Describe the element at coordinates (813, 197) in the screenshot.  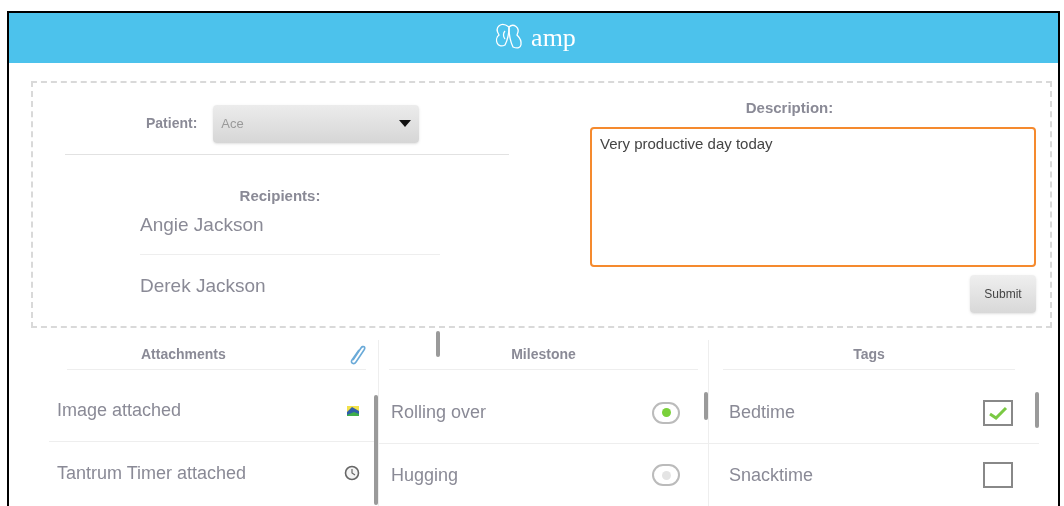
I see `description-field: Very productive day today` at that location.